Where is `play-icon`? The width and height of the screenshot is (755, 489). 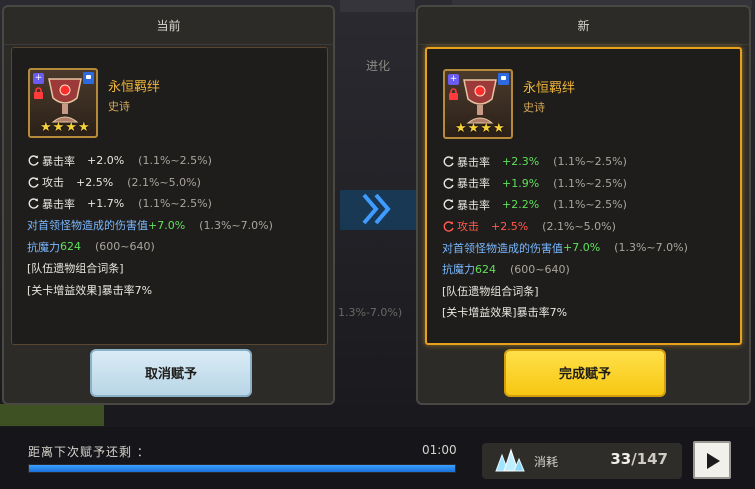 play-icon is located at coordinates (713, 461).